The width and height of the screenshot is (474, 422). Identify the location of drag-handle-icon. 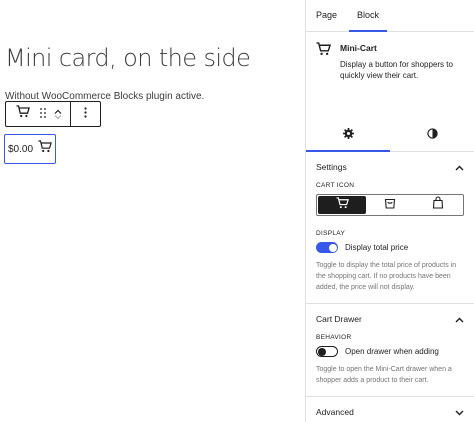
(43, 114).